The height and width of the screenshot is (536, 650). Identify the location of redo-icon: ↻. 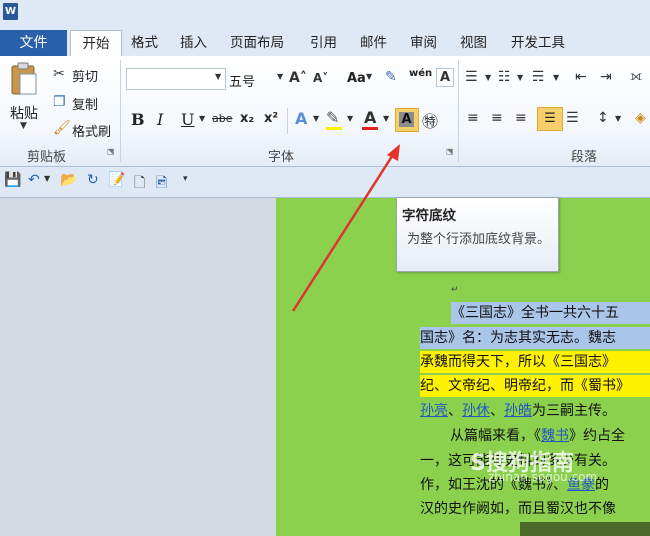
(93, 180).